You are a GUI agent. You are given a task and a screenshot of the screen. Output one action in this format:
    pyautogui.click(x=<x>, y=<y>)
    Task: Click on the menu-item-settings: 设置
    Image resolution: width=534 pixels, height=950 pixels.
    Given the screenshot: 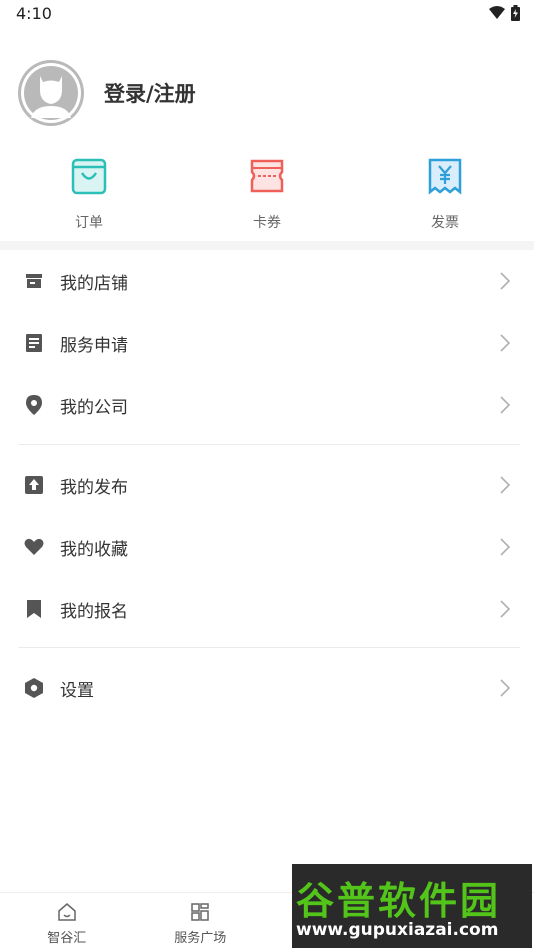 What is the action you would take?
    pyautogui.click(x=267, y=688)
    